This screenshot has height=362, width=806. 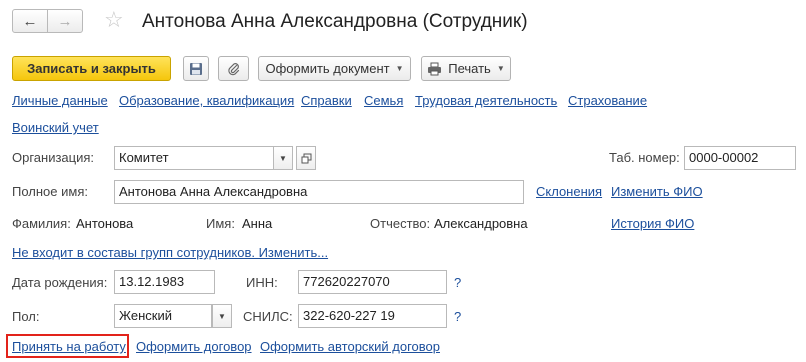 What do you see at coordinates (607, 101) in the screenshot?
I see `tab-insurance: Страхование` at bounding box center [607, 101].